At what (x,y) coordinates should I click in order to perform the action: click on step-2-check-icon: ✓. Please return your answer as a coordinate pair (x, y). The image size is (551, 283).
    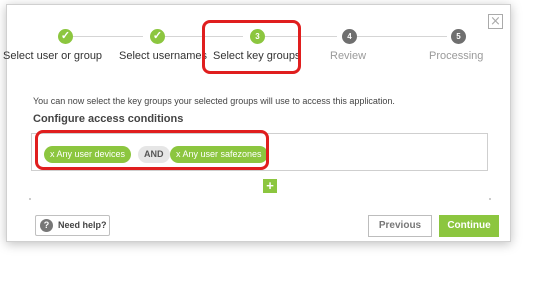
    Looking at the image, I should click on (157, 36).